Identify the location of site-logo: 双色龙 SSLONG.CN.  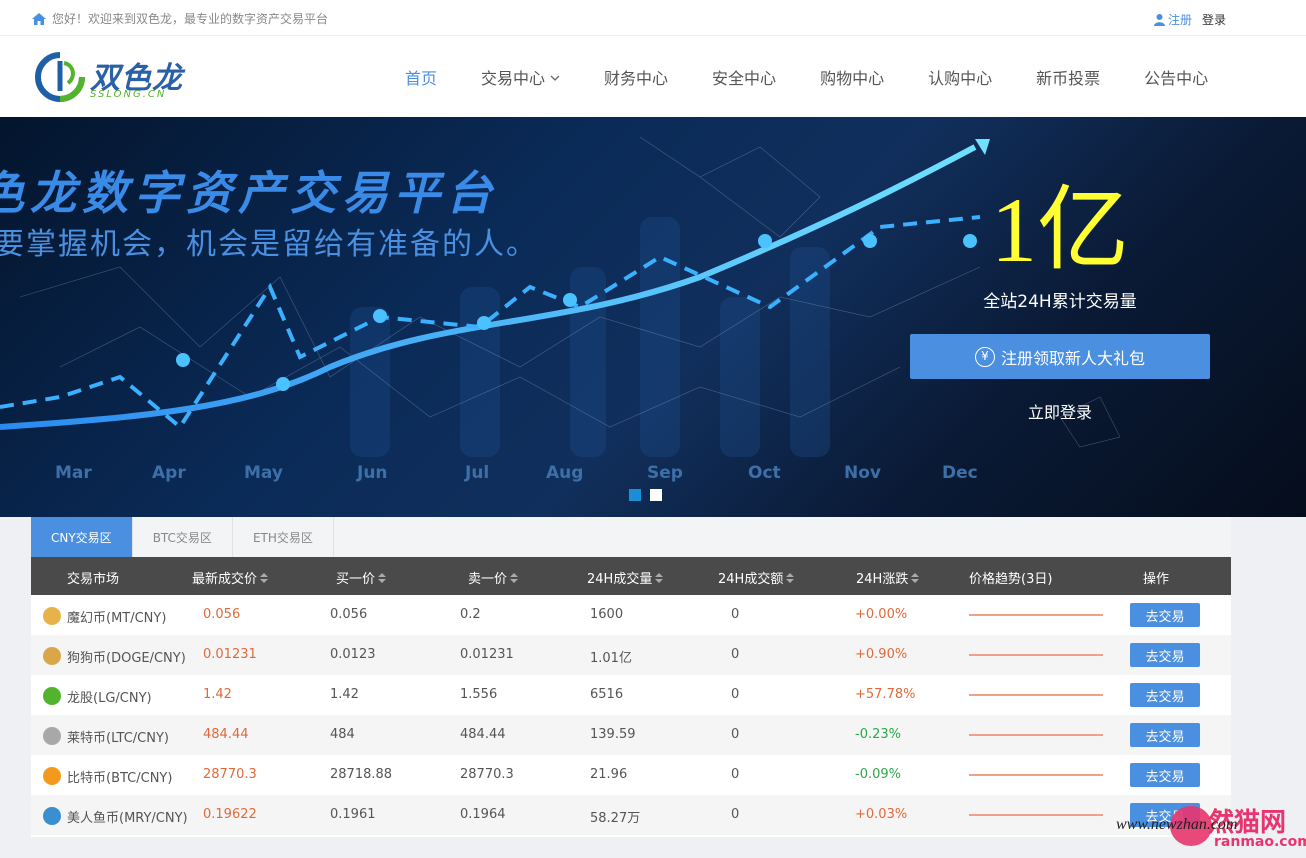
(119, 77).